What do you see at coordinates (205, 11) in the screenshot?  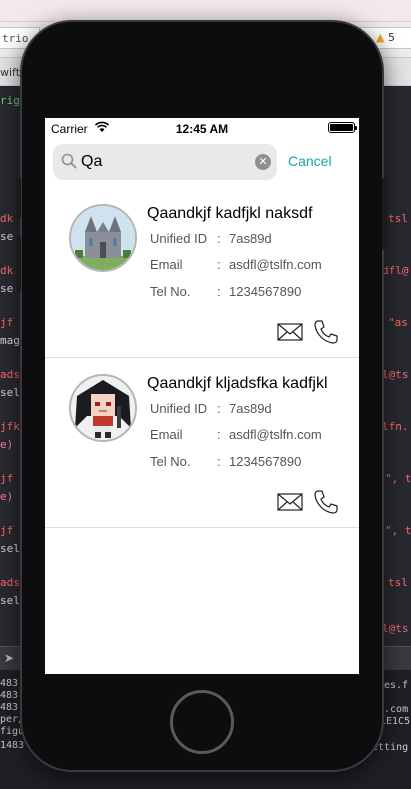 I see `mac-menu-bar` at bounding box center [205, 11].